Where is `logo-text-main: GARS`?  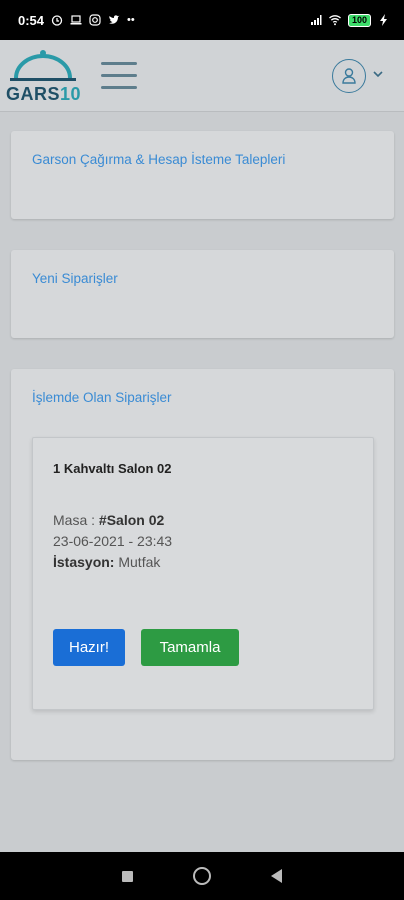 logo-text-main: GARS is located at coordinates (33, 94).